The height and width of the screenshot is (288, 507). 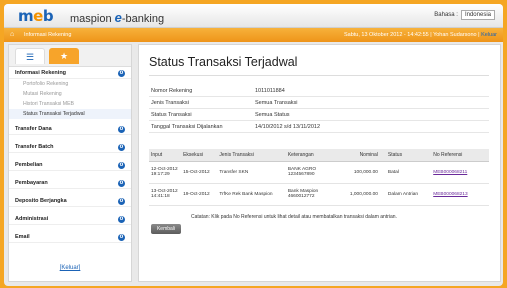 What do you see at coordinates (70, 268) in the screenshot?
I see `sidebar-logout-link: [Keluar]` at bounding box center [70, 268].